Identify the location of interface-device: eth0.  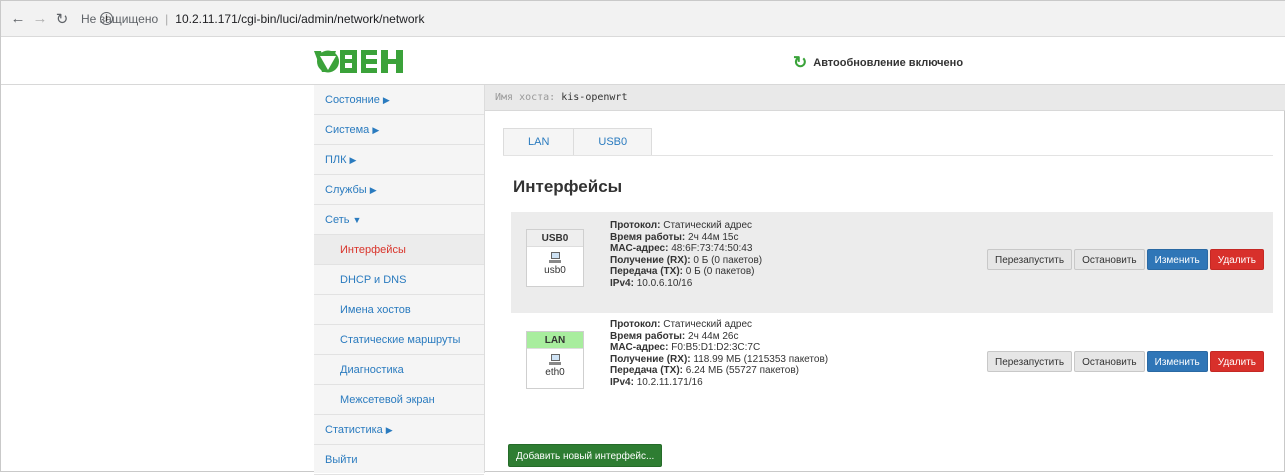
(555, 372).